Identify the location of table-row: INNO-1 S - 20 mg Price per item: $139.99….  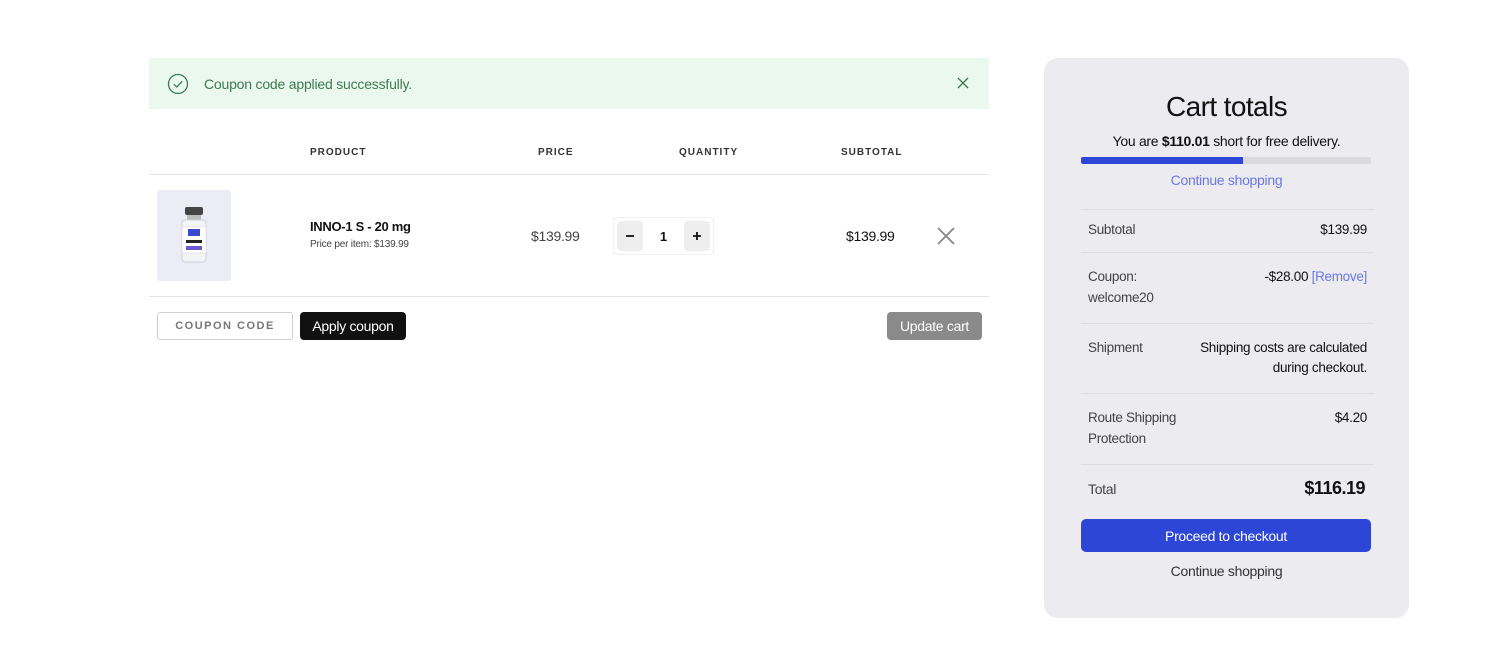
(569, 236).